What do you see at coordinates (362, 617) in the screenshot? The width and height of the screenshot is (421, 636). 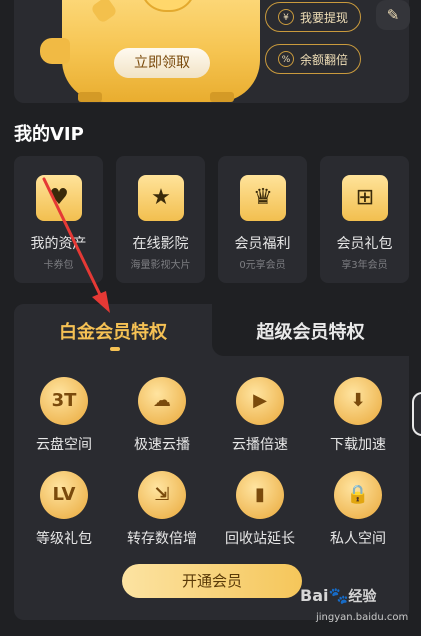 I see `watermark-url: jingyan.baidu.com` at bounding box center [362, 617].